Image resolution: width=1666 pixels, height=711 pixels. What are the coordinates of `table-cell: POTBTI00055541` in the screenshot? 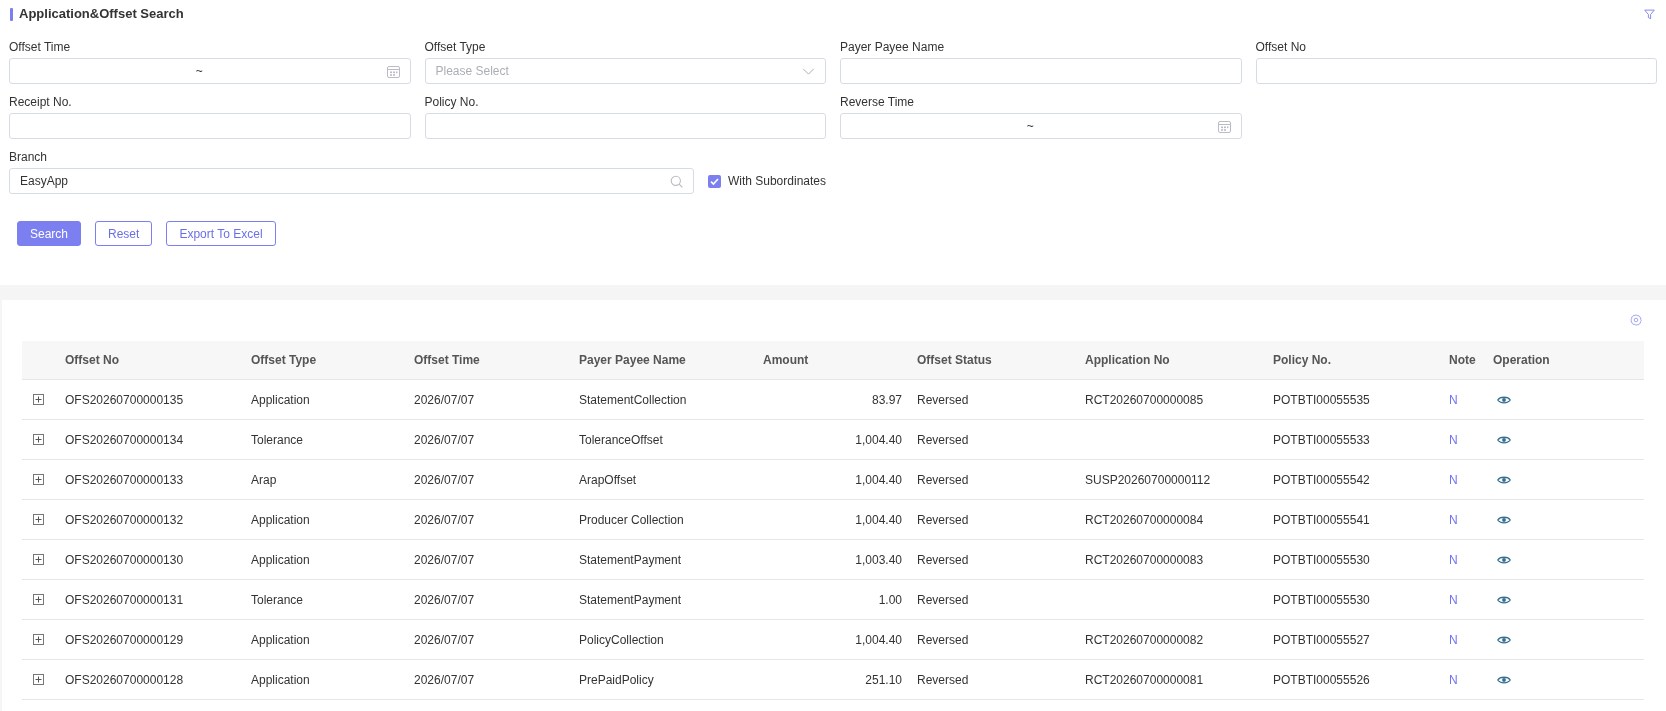 It's located at (1353, 519).